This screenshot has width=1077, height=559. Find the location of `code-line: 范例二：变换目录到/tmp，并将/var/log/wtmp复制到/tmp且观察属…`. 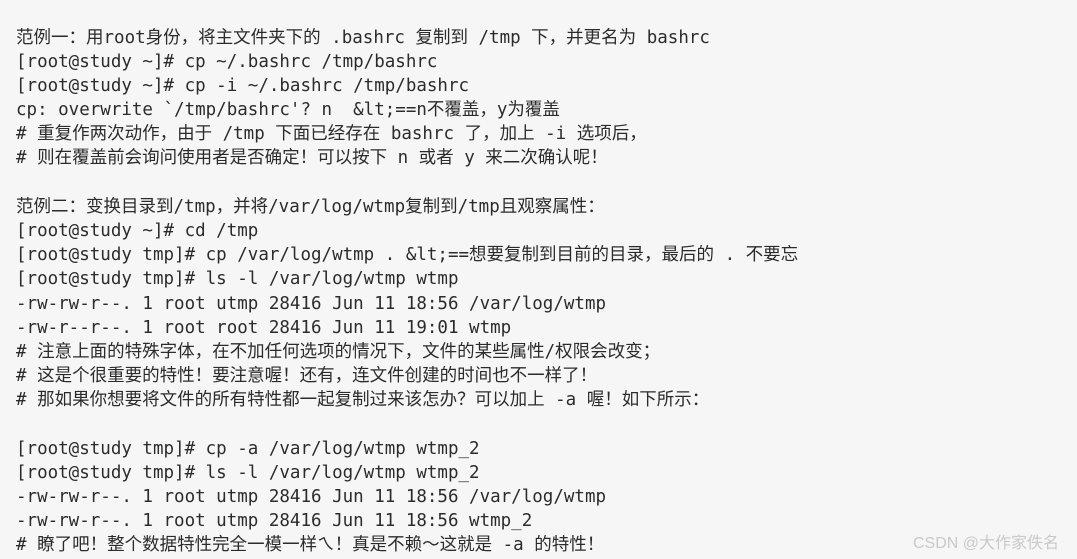

code-line: 范例二：变换目录到/tmp，并将/var/log/wtmp复制到/tmp且观察属… is located at coordinates (310, 206).